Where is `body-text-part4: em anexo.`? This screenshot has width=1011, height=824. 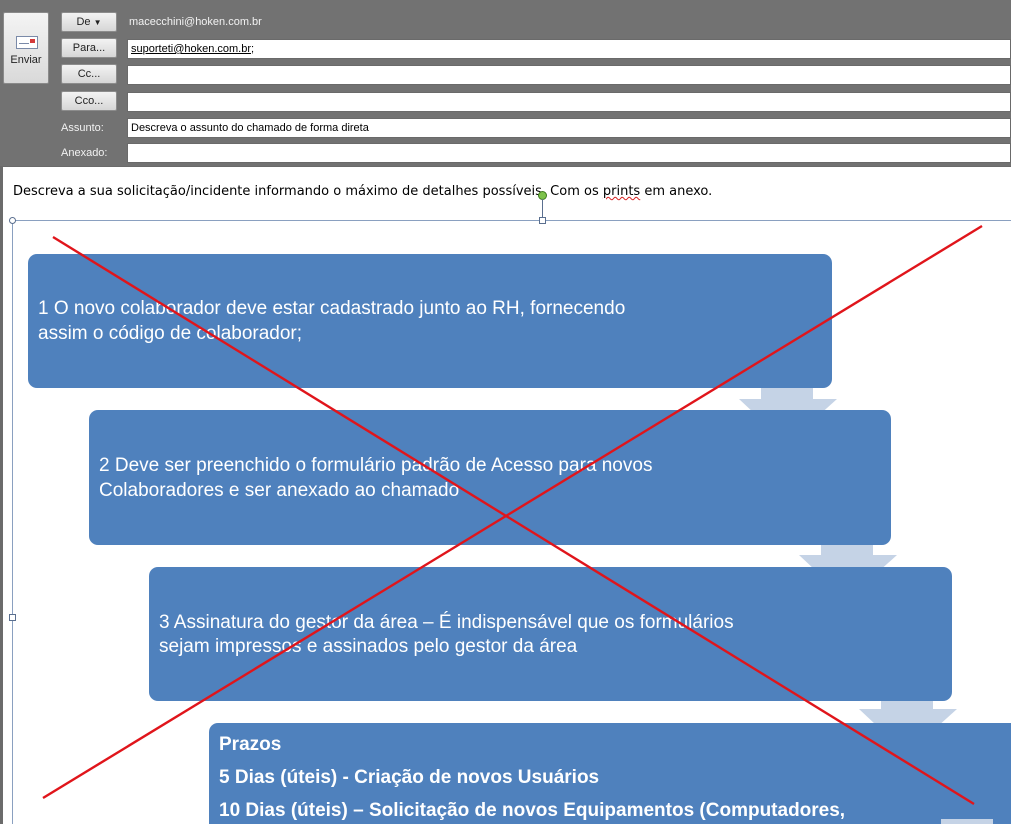
body-text-part4: em anexo. is located at coordinates (676, 191).